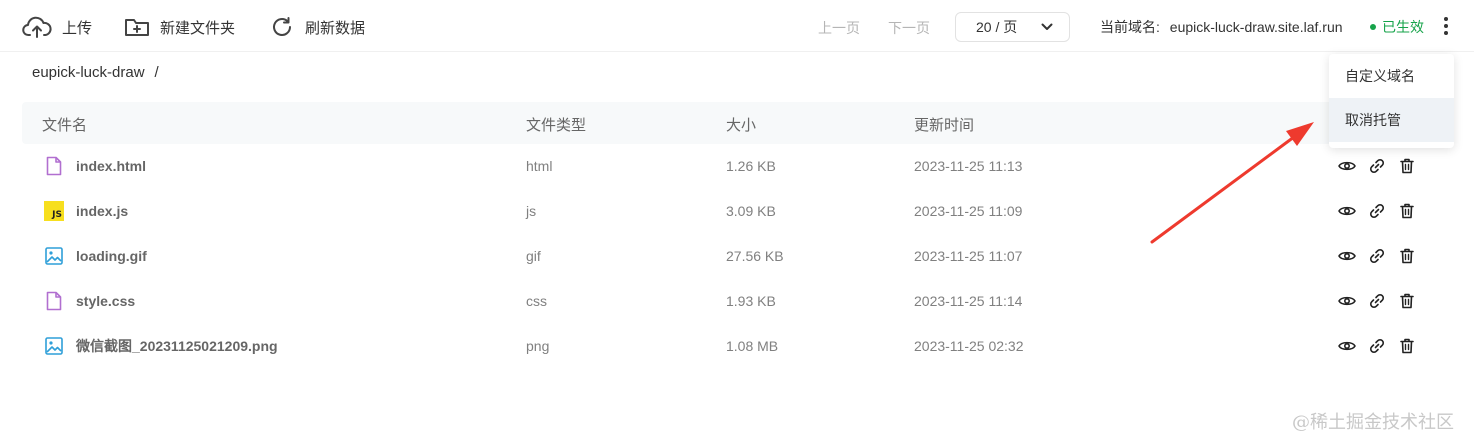 The width and height of the screenshot is (1474, 439). Describe the element at coordinates (531, 210) in the screenshot. I see `file-type: js` at that location.